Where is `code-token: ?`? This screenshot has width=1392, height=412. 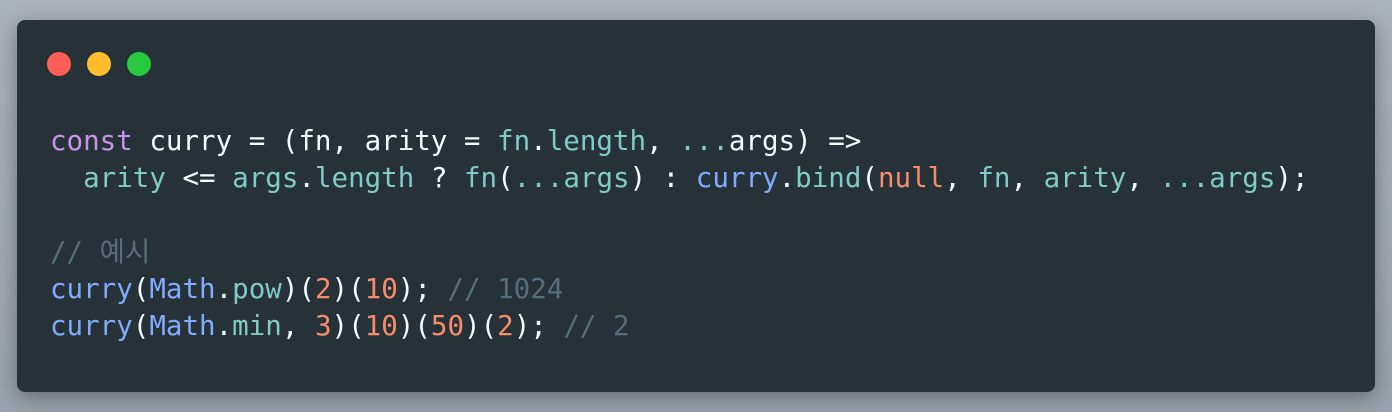
code-token: ? is located at coordinates (439, 178).